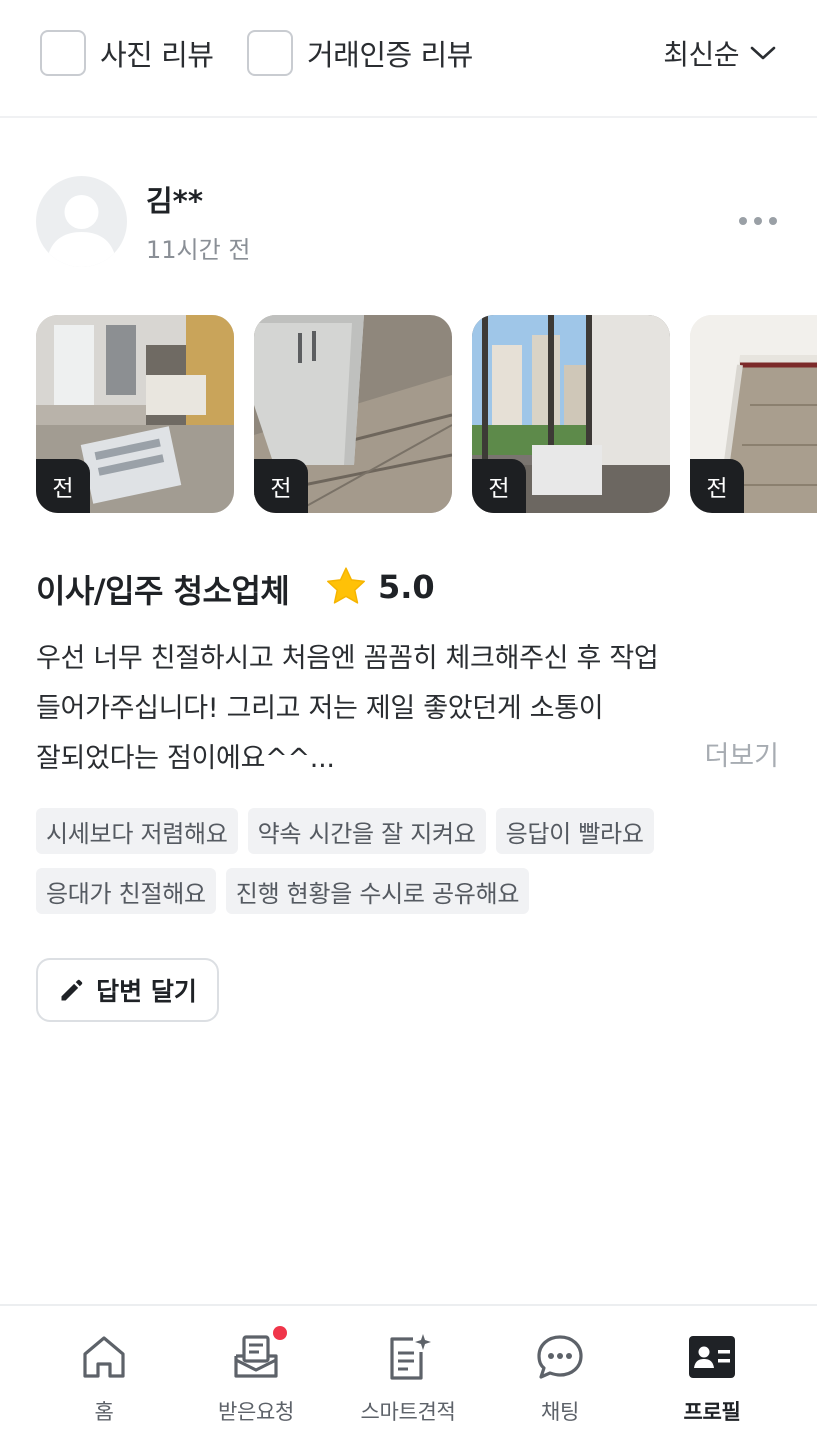  I want to click on review-photos: 전 전 전 전, so click(426, 414).